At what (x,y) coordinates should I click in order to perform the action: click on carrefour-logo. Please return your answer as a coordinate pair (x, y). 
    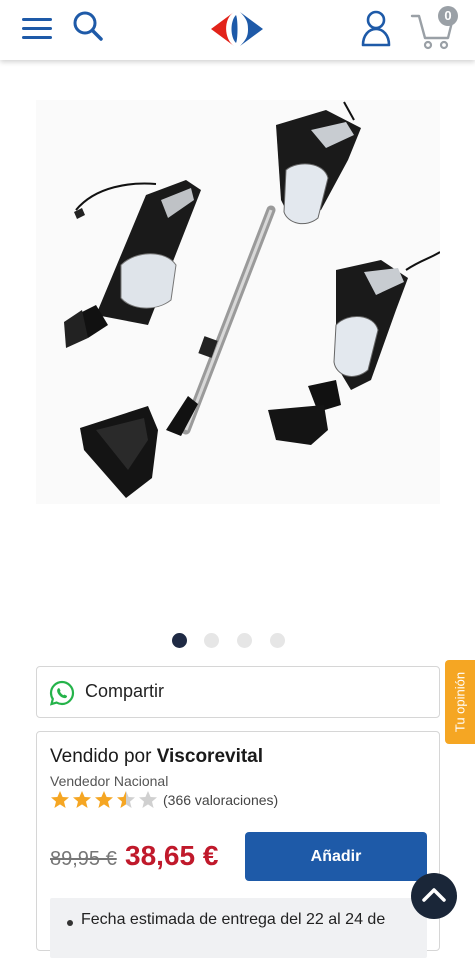
    Looking at the image, I should click on (237, 29).